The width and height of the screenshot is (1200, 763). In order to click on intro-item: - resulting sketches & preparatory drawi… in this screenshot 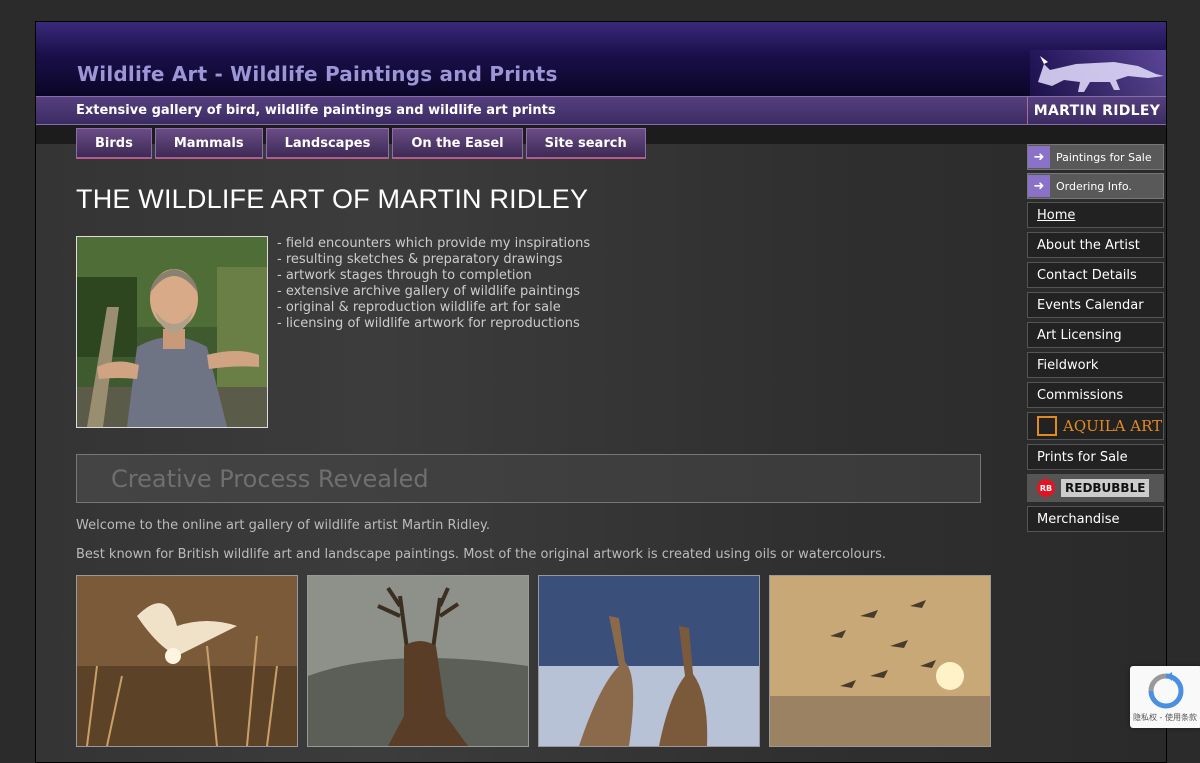, I will do `click(420, 259)`.